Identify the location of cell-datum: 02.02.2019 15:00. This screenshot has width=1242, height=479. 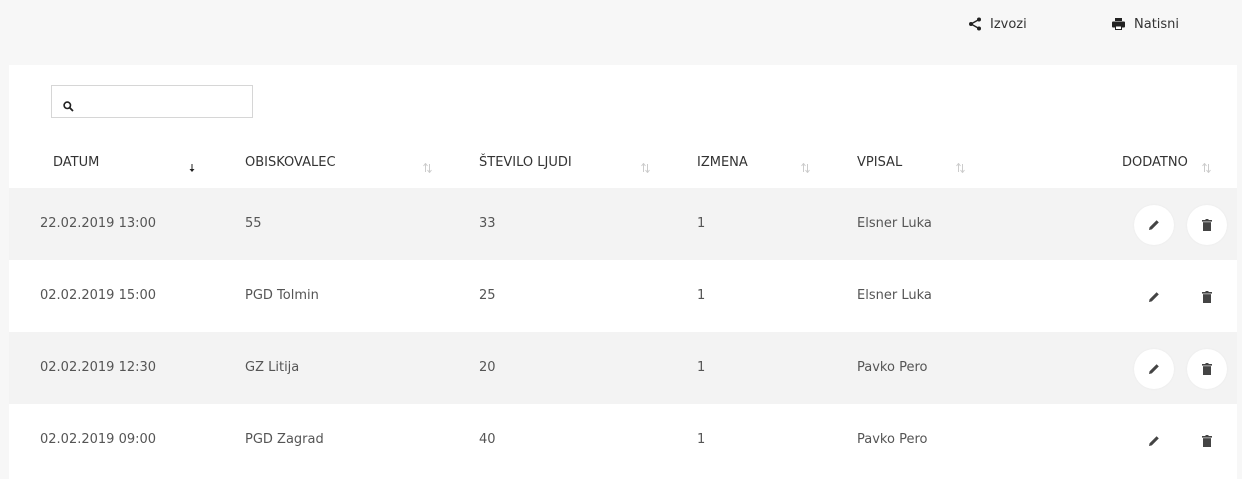
(98, 295).